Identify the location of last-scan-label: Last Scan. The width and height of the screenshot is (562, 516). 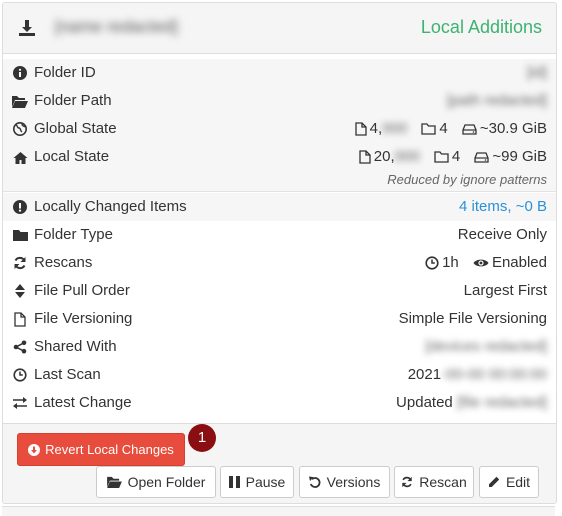
(67, 374).